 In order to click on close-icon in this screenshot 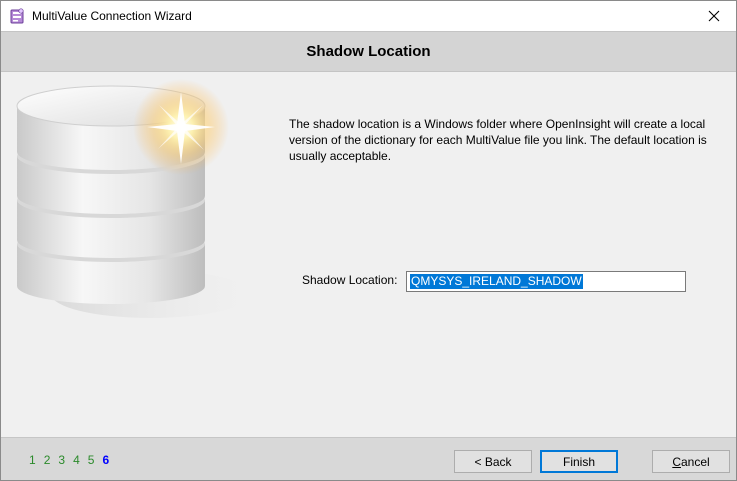, I will do `click(714, 16)`.